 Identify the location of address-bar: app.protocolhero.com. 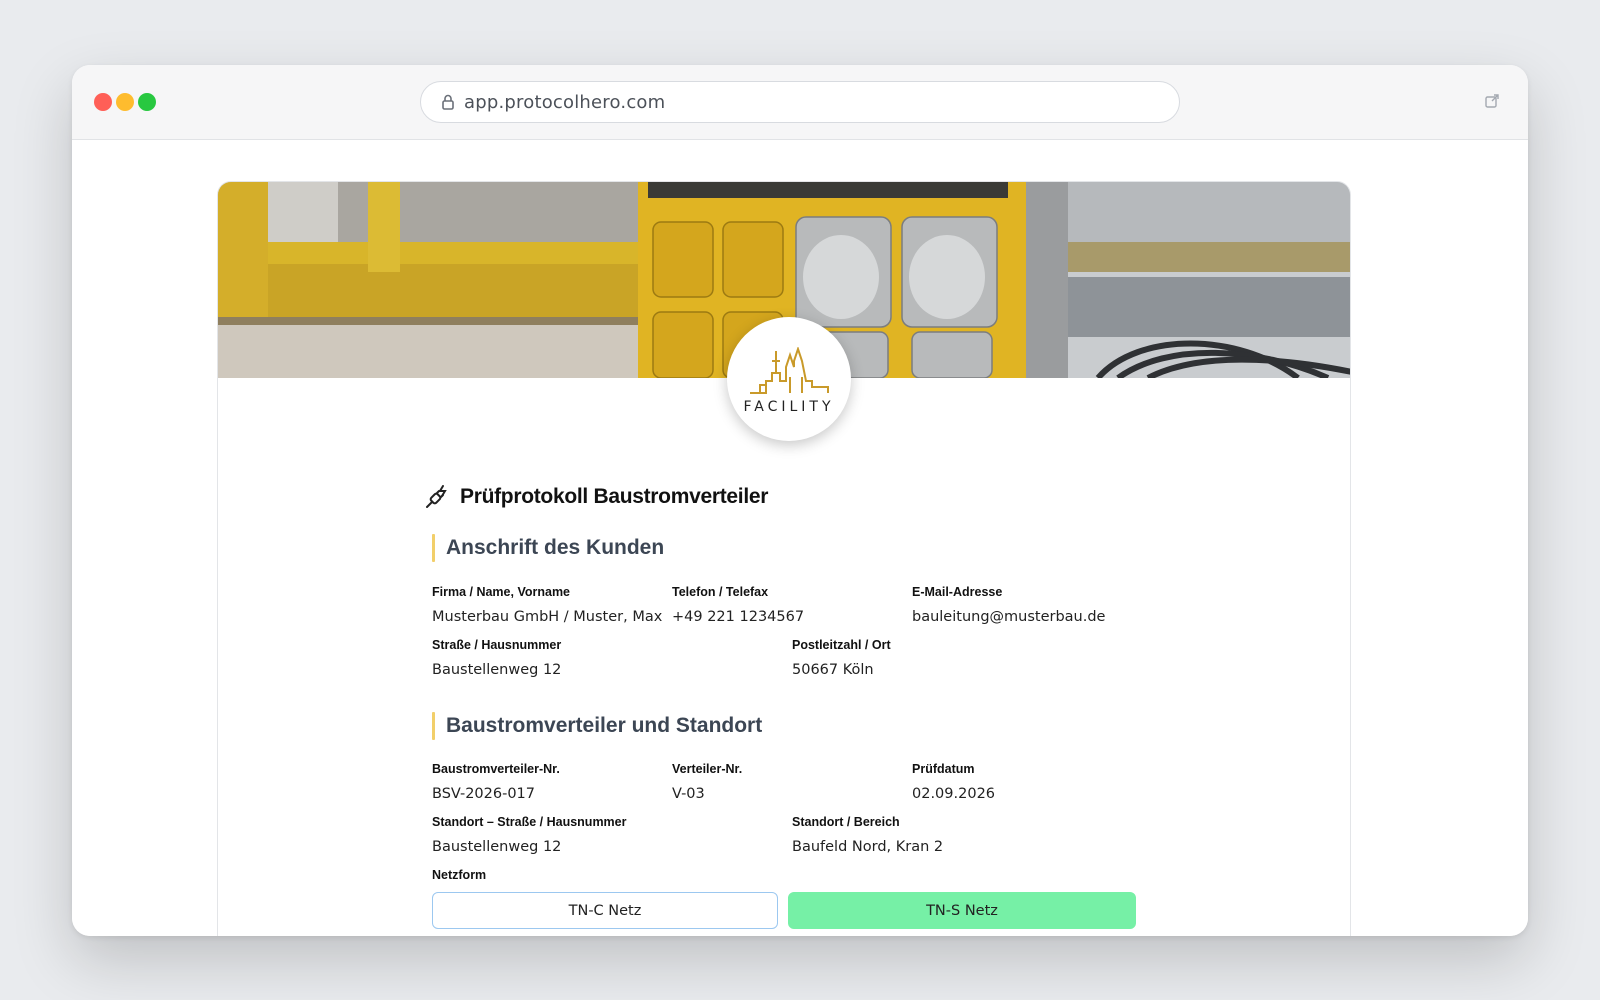
(800, 102).